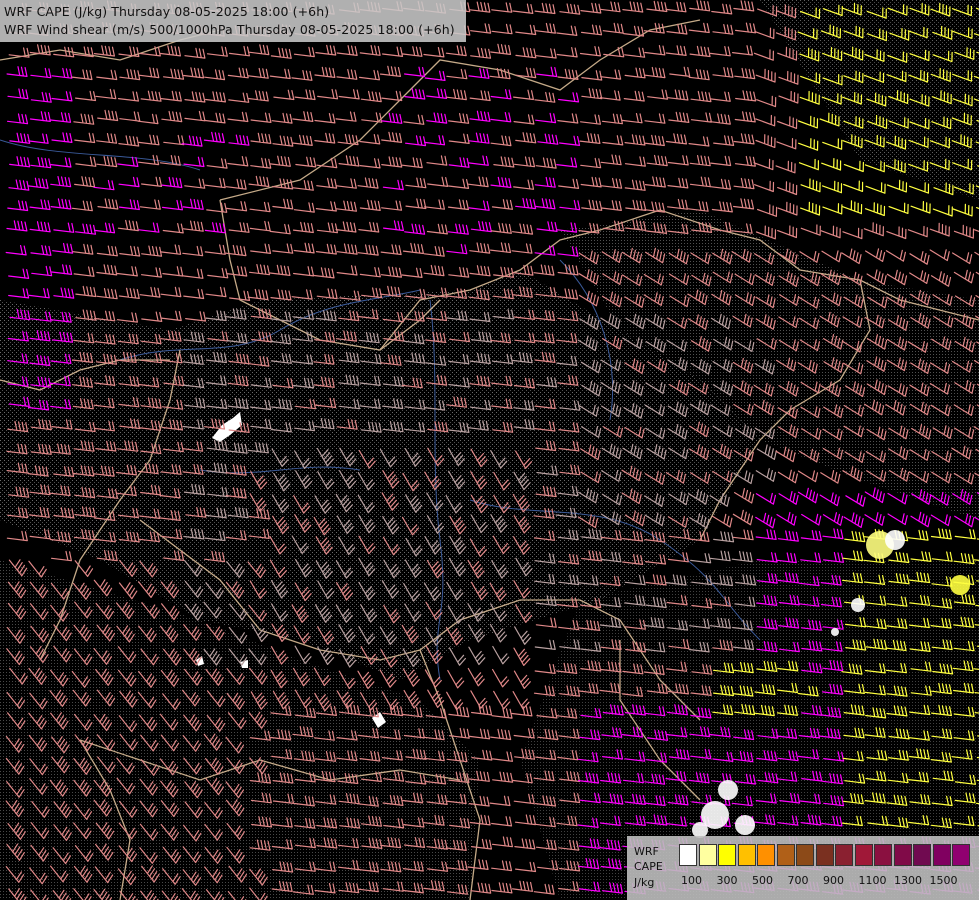 This screenshot has height=900, width=979. Describe the element at coordinates (727, 880) in the screenshot. I see `legend-tick-label: 300` at that location.